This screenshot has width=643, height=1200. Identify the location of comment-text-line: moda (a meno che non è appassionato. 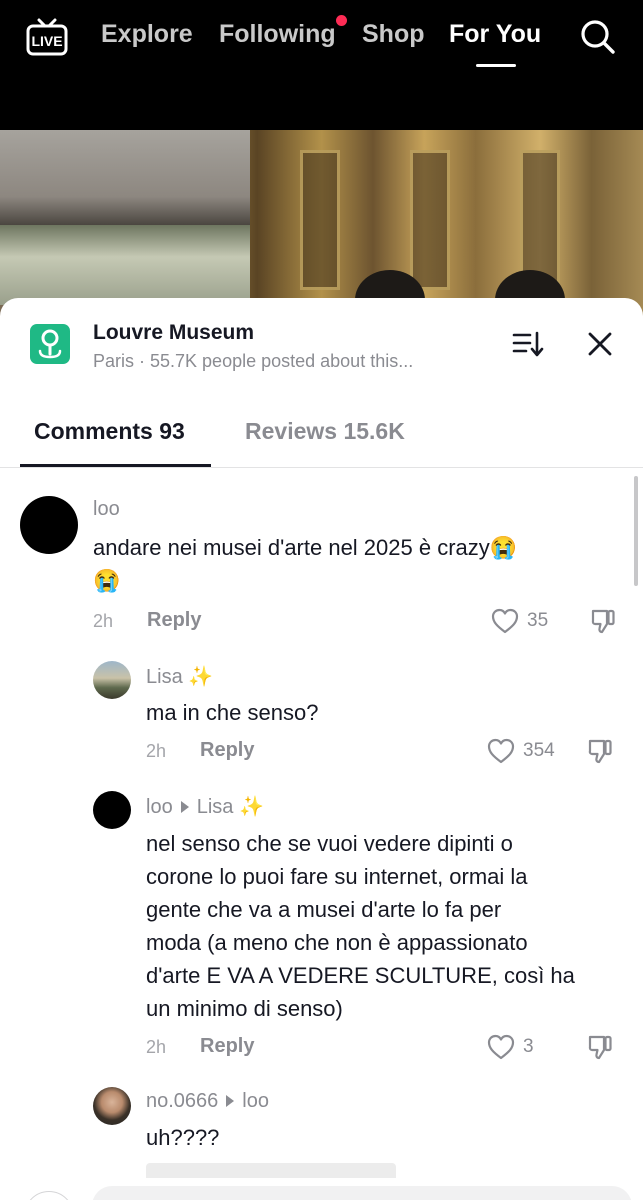
(337, 942).